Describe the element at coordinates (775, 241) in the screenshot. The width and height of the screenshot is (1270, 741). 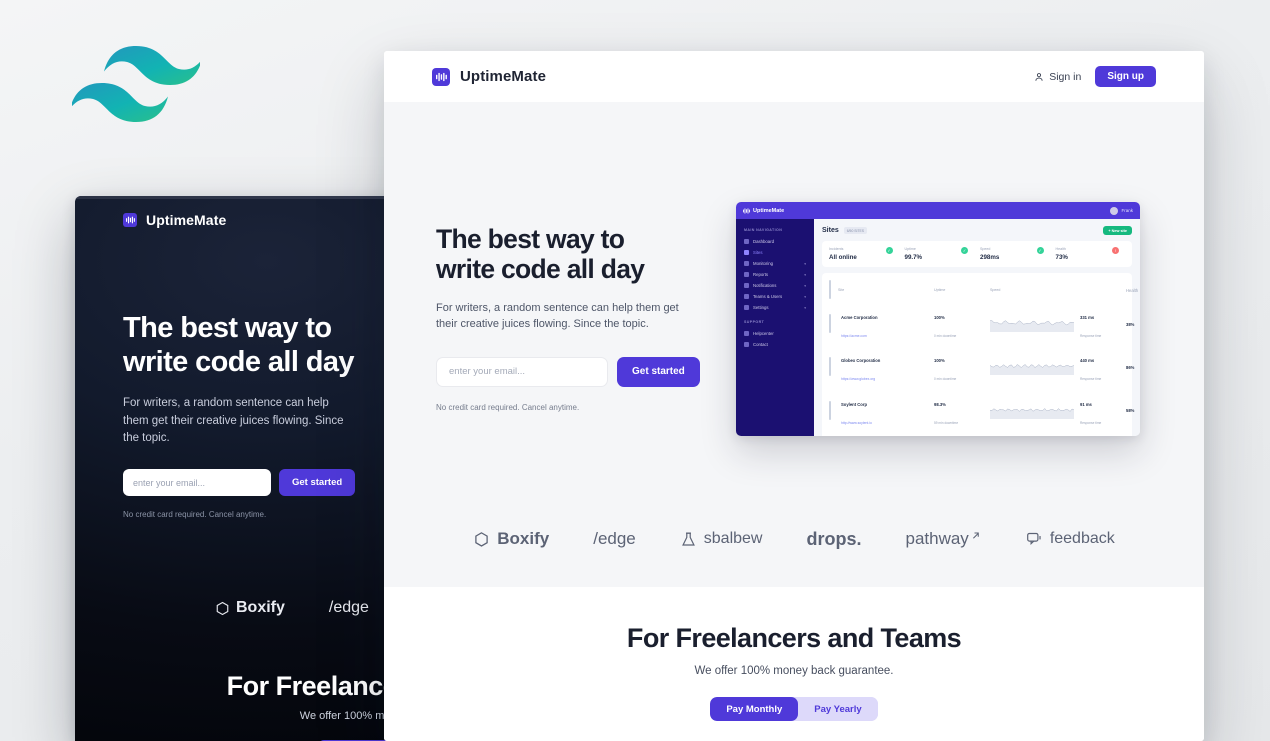
I see `sidebar-item-dashboard: Dashboard` at that location.